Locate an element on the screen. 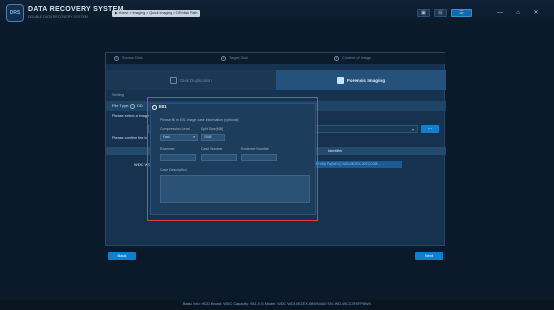 This screenshot has height=310, width=554. mode-tabs: Disk Duplication Forensic Imaging is located at coordinates (276, 80).